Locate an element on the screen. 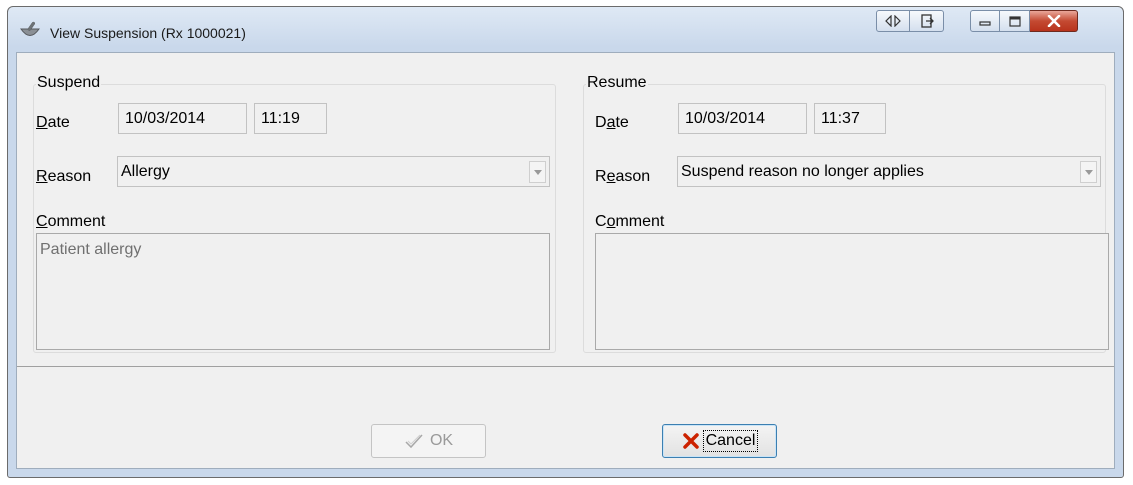 The image size is (1133, 485). suspend-reason-select: Allergy is located at coordinates (333, 171).